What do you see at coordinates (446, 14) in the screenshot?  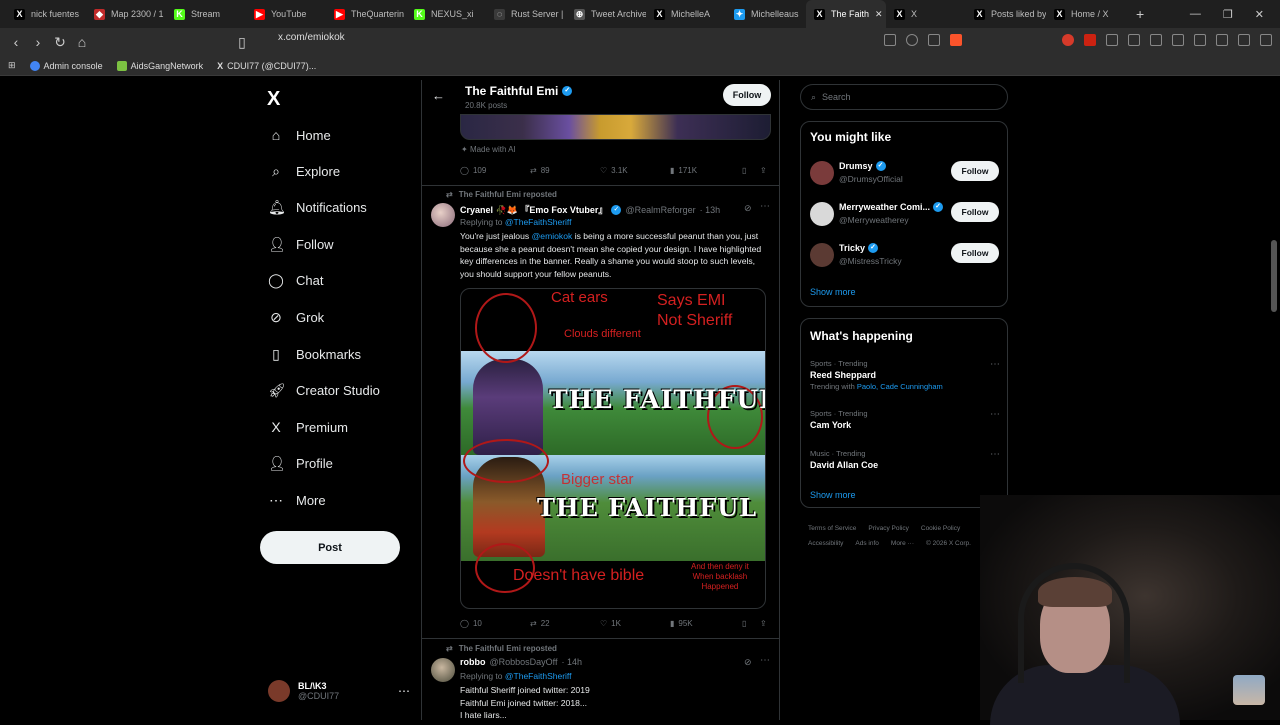 I see `browser-tab: K NEXUS_xi` at bounding box center [446, 14].